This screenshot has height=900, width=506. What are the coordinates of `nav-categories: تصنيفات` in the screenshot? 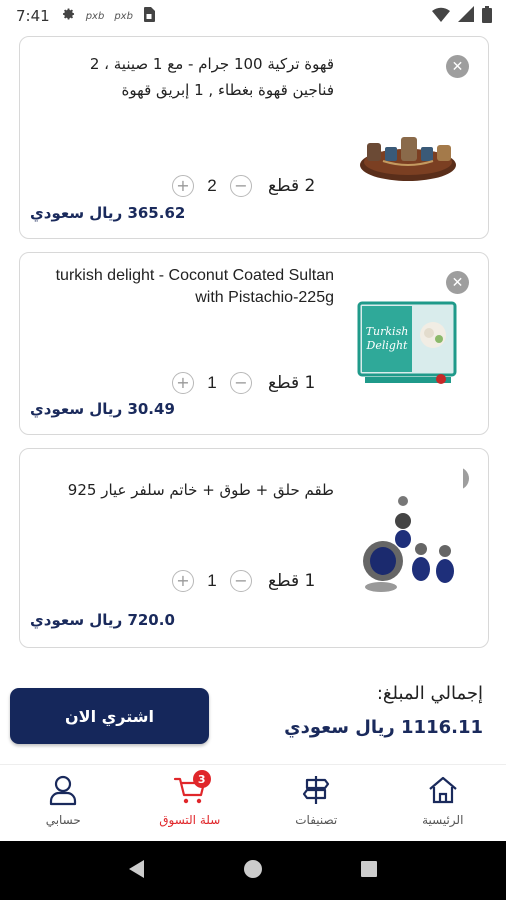 It's located at (316, 803).